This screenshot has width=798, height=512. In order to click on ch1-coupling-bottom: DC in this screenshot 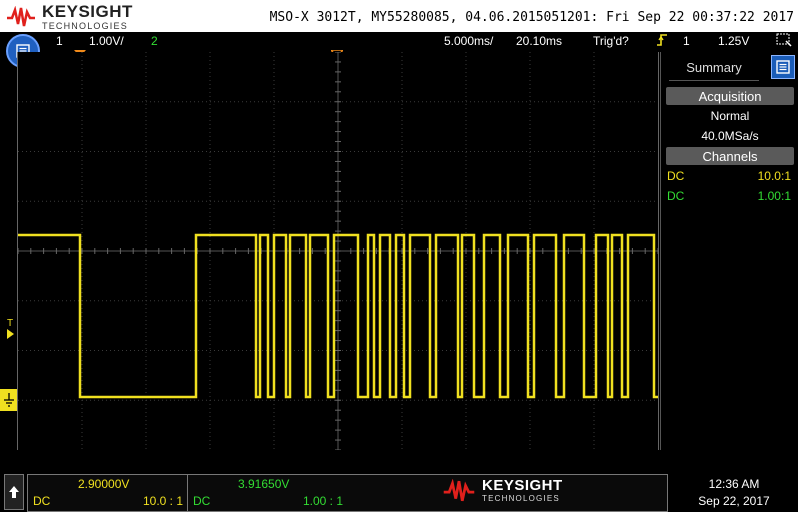, I will do `click(42, 501)`.